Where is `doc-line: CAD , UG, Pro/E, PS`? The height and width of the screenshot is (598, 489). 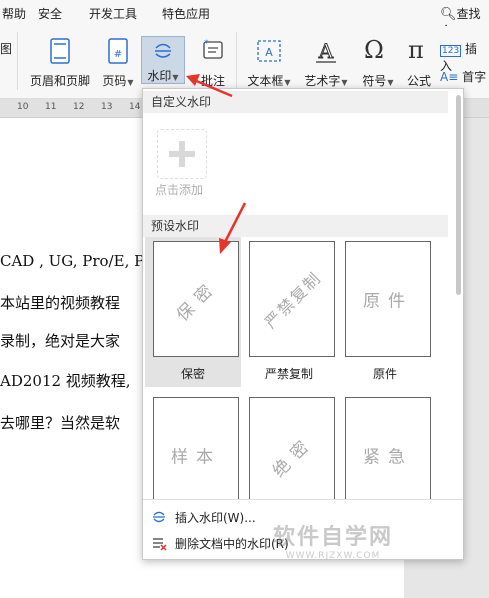 doc-line: CAD , UG, Pro/E, PS is located at coordinates (77, 261).